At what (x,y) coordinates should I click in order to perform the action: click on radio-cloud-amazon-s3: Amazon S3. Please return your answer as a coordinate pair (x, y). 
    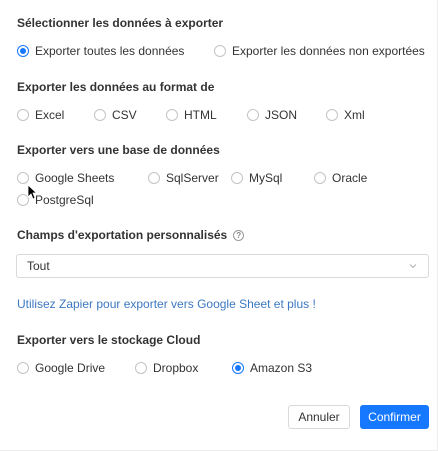
    Looking at the image, I should click on (272, 368).